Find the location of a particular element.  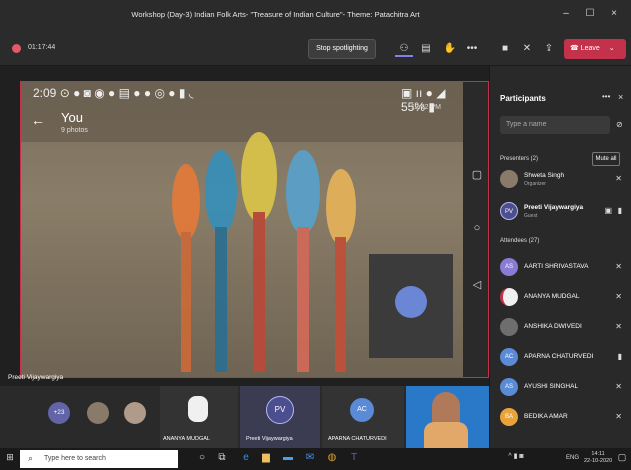

participant-row: ANSHIKA DWIVEDI ✕ is located at coordinates (563, 328).